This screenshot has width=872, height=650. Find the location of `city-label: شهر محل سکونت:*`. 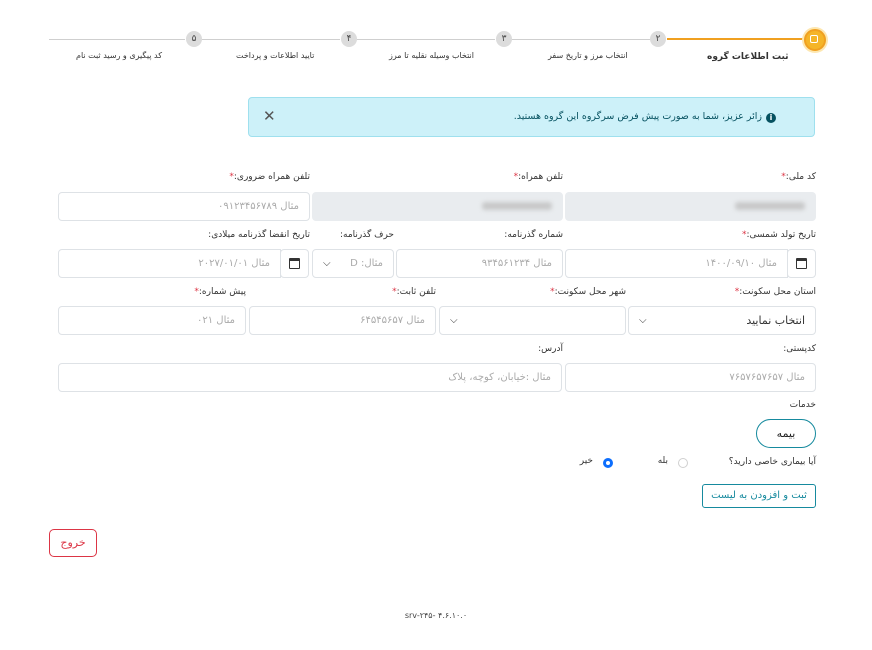

city-label: شهر محل سکونت:* is located at coordinates (588, 292).